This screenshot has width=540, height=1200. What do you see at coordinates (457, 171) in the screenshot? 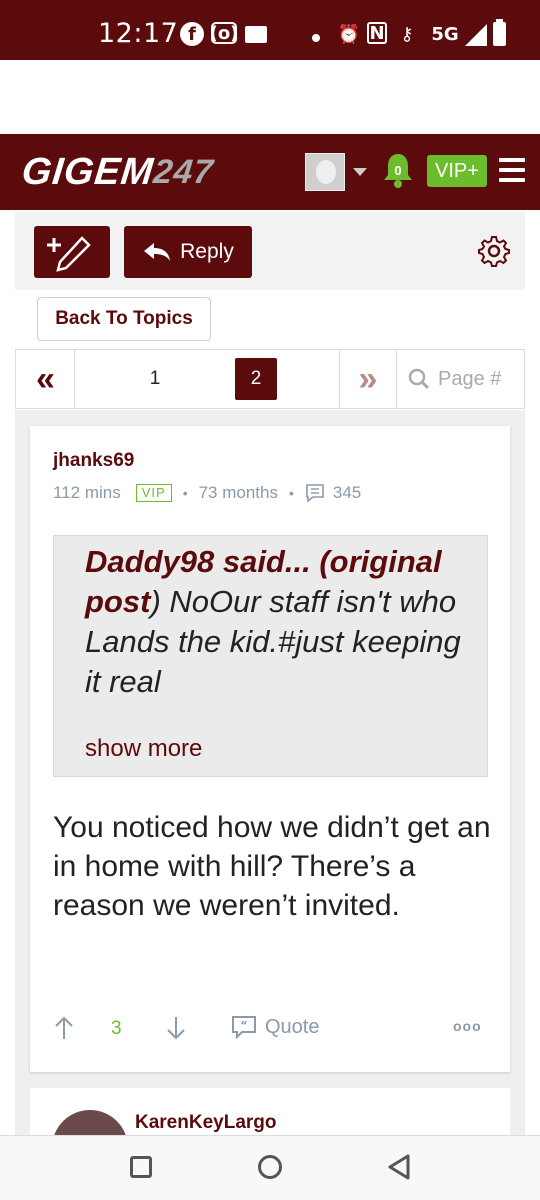
I see `vip-button: VIP+` at bounding box center [457, 171].